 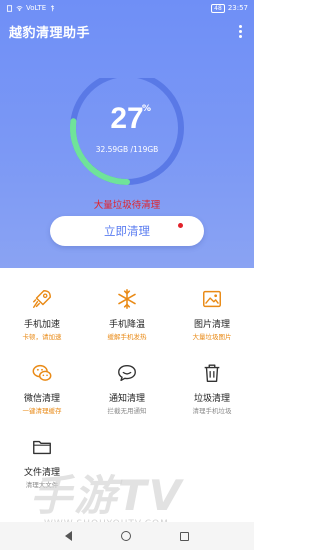 I want to click on feature-phone-cooling: 手机降温 缓解手机发热, so click(x=138, y=316).